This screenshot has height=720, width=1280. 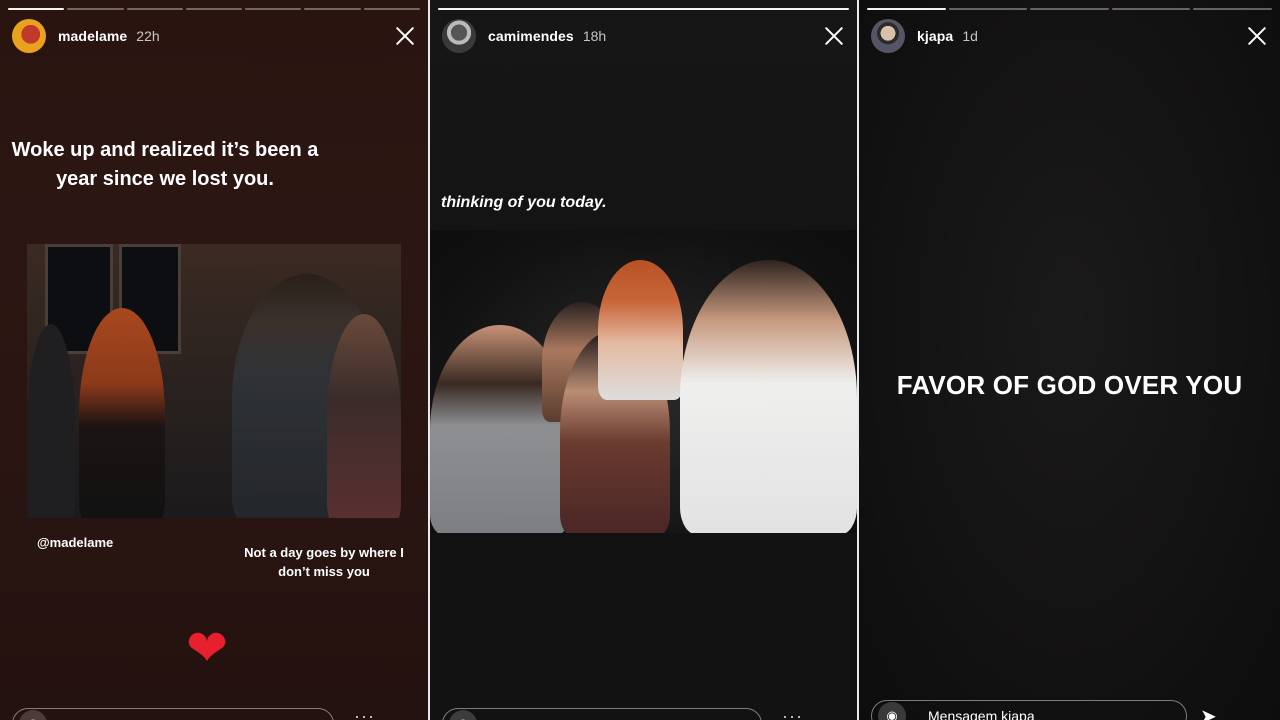 What do you see at coordinates (981, 714) in the screenshot?
I see `reply-placeholder: Mensagem kjapa` at bounding box center [981, 714].